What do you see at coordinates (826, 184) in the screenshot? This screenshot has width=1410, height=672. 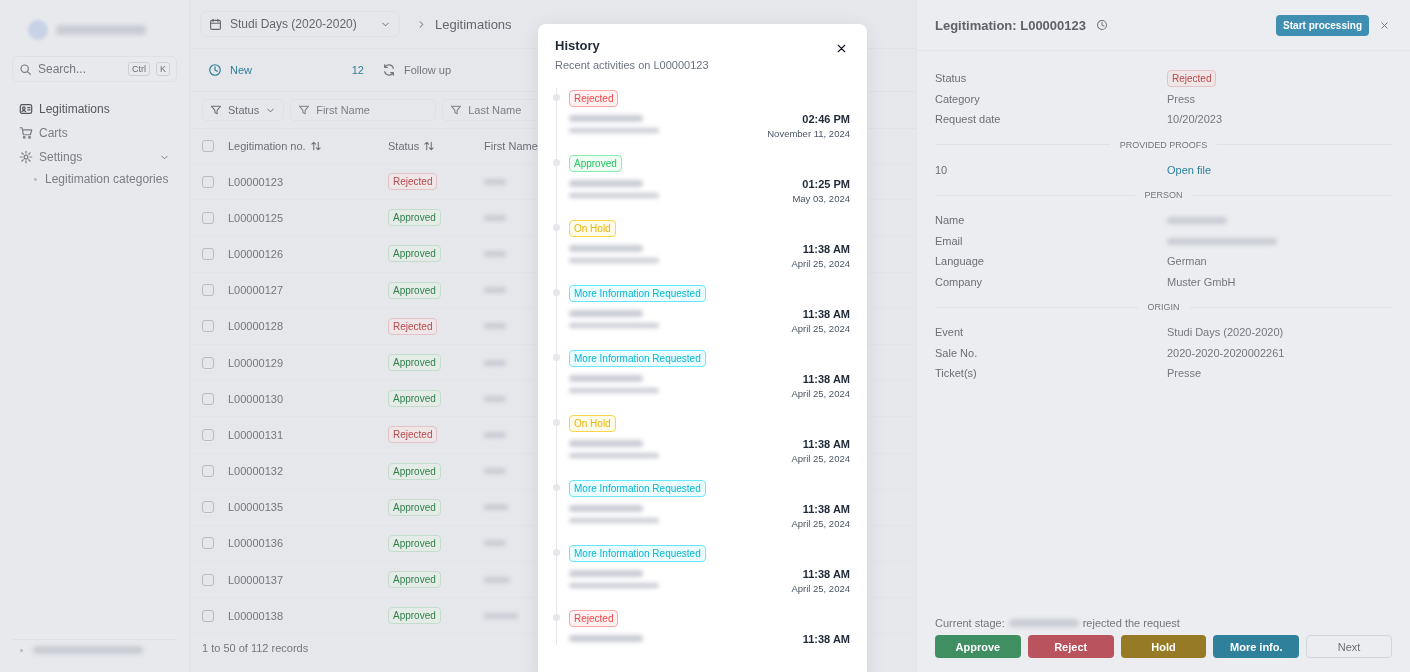 I see `activity-time: 01:25 PM` at bounding box center [826, 184].